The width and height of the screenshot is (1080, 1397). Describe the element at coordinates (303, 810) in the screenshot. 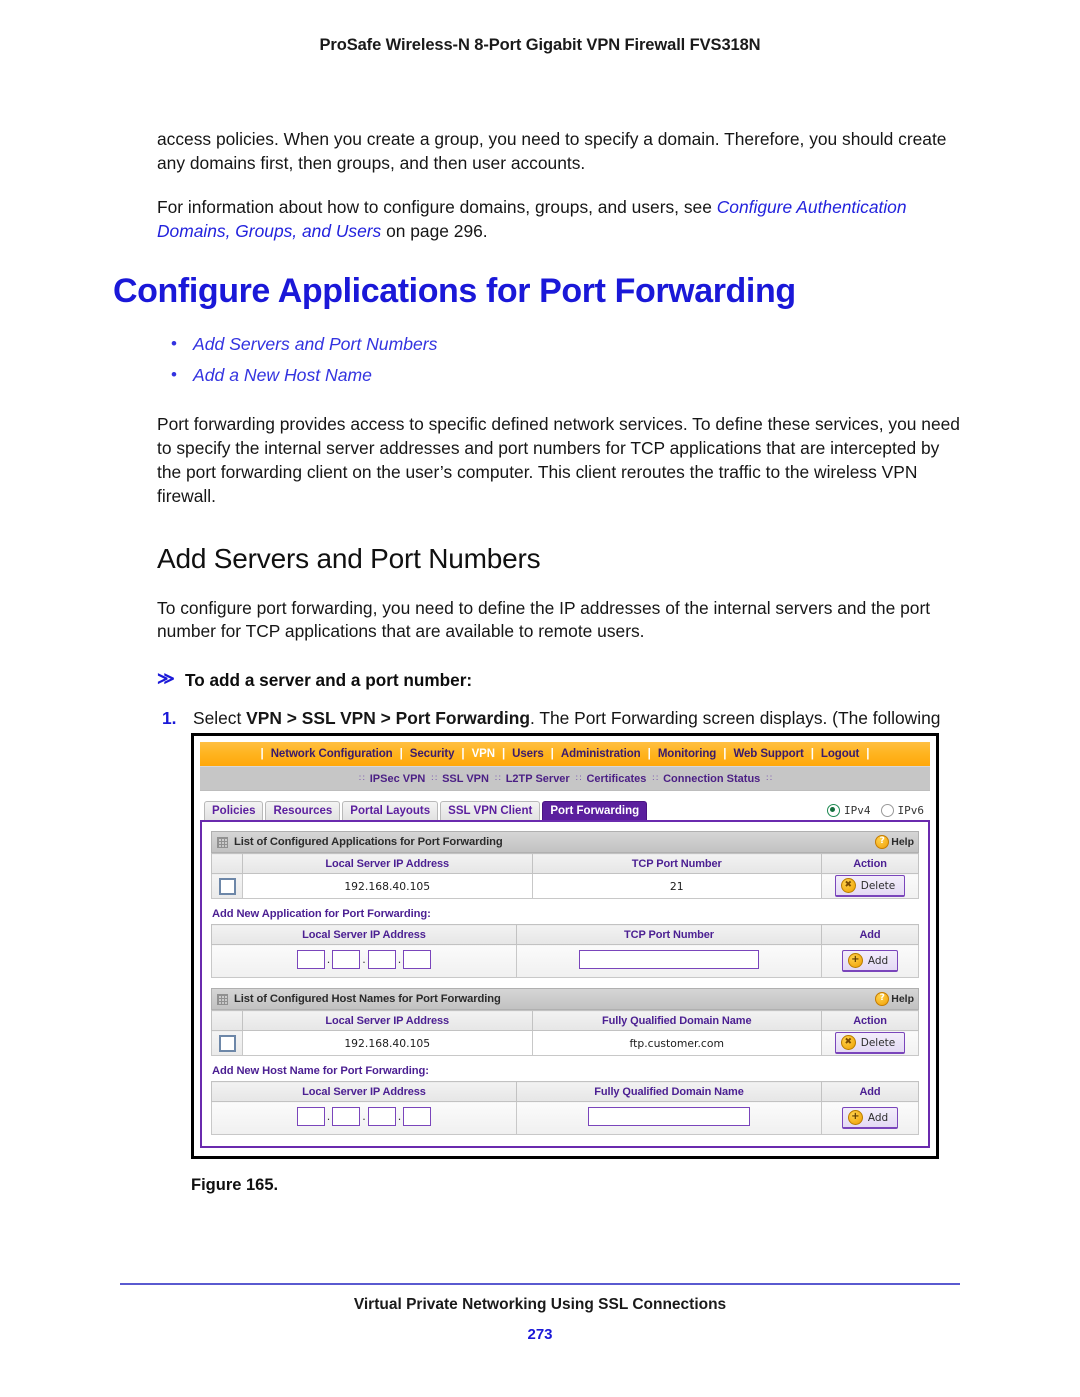

I see `tab-resources: Resources` at that location.